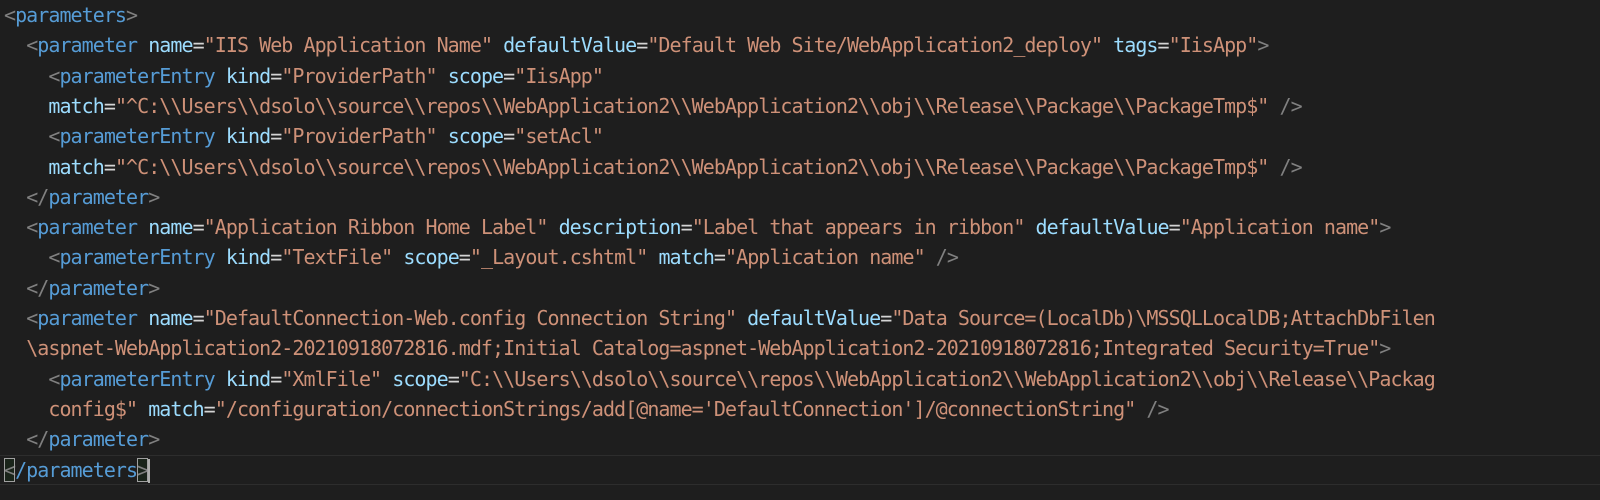  Describe the element at coordinates (1135, 45) in the screenshot. I see `xml-attribute-name: tags` at that location.